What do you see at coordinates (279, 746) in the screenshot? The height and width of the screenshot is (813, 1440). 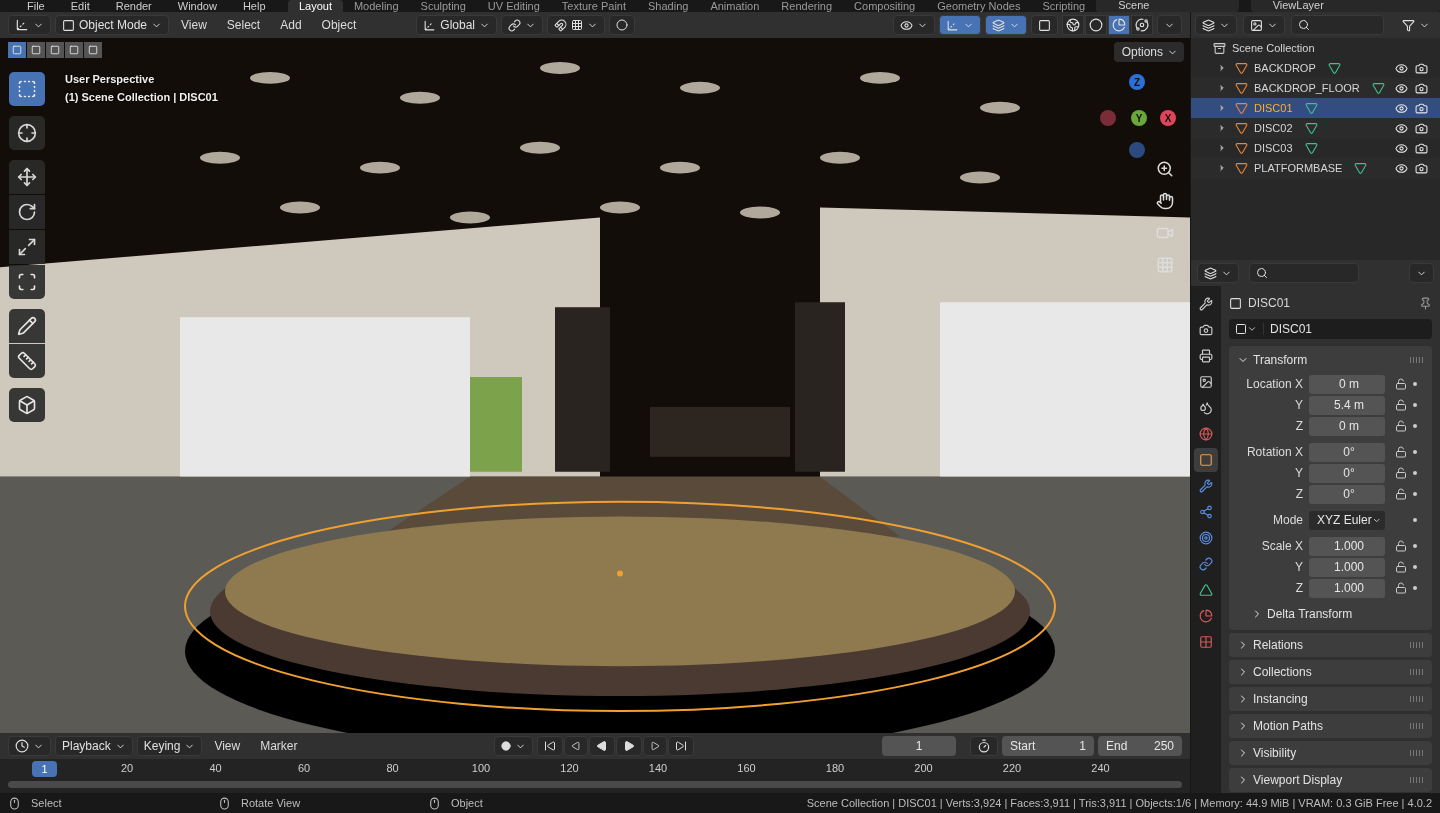 I see `menu-item: Marker` at bounding box center [279, 746].